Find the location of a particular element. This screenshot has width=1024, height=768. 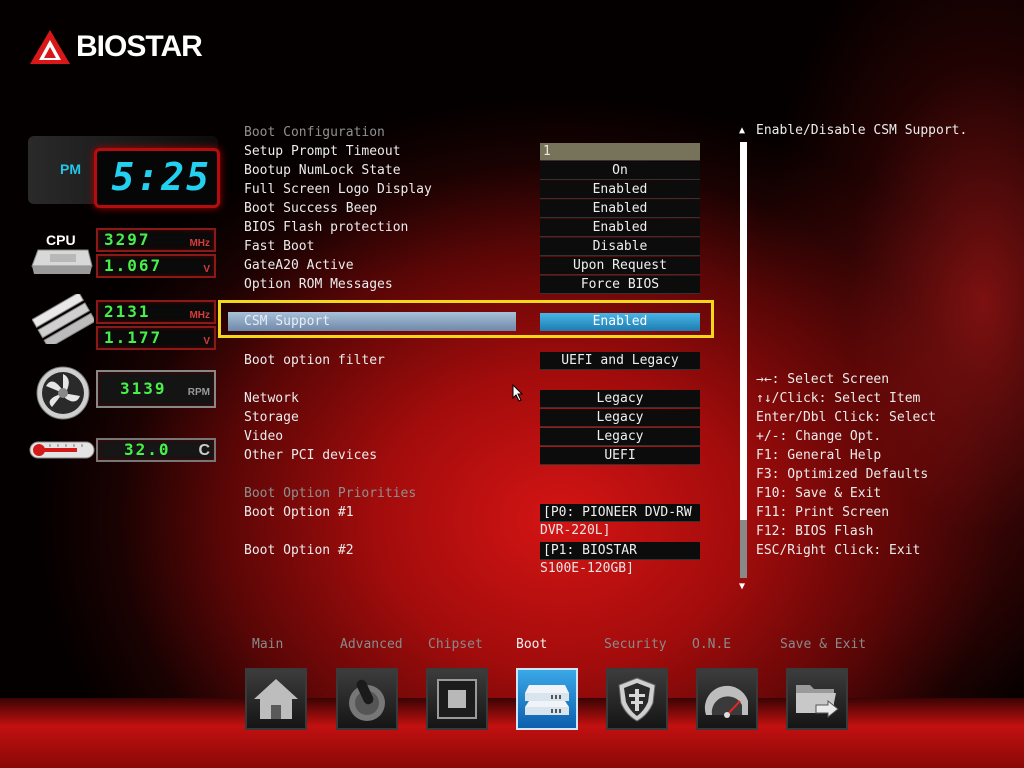

help-key-line: ↑↓/Click: Select Item is located at coordinates (838, 398).